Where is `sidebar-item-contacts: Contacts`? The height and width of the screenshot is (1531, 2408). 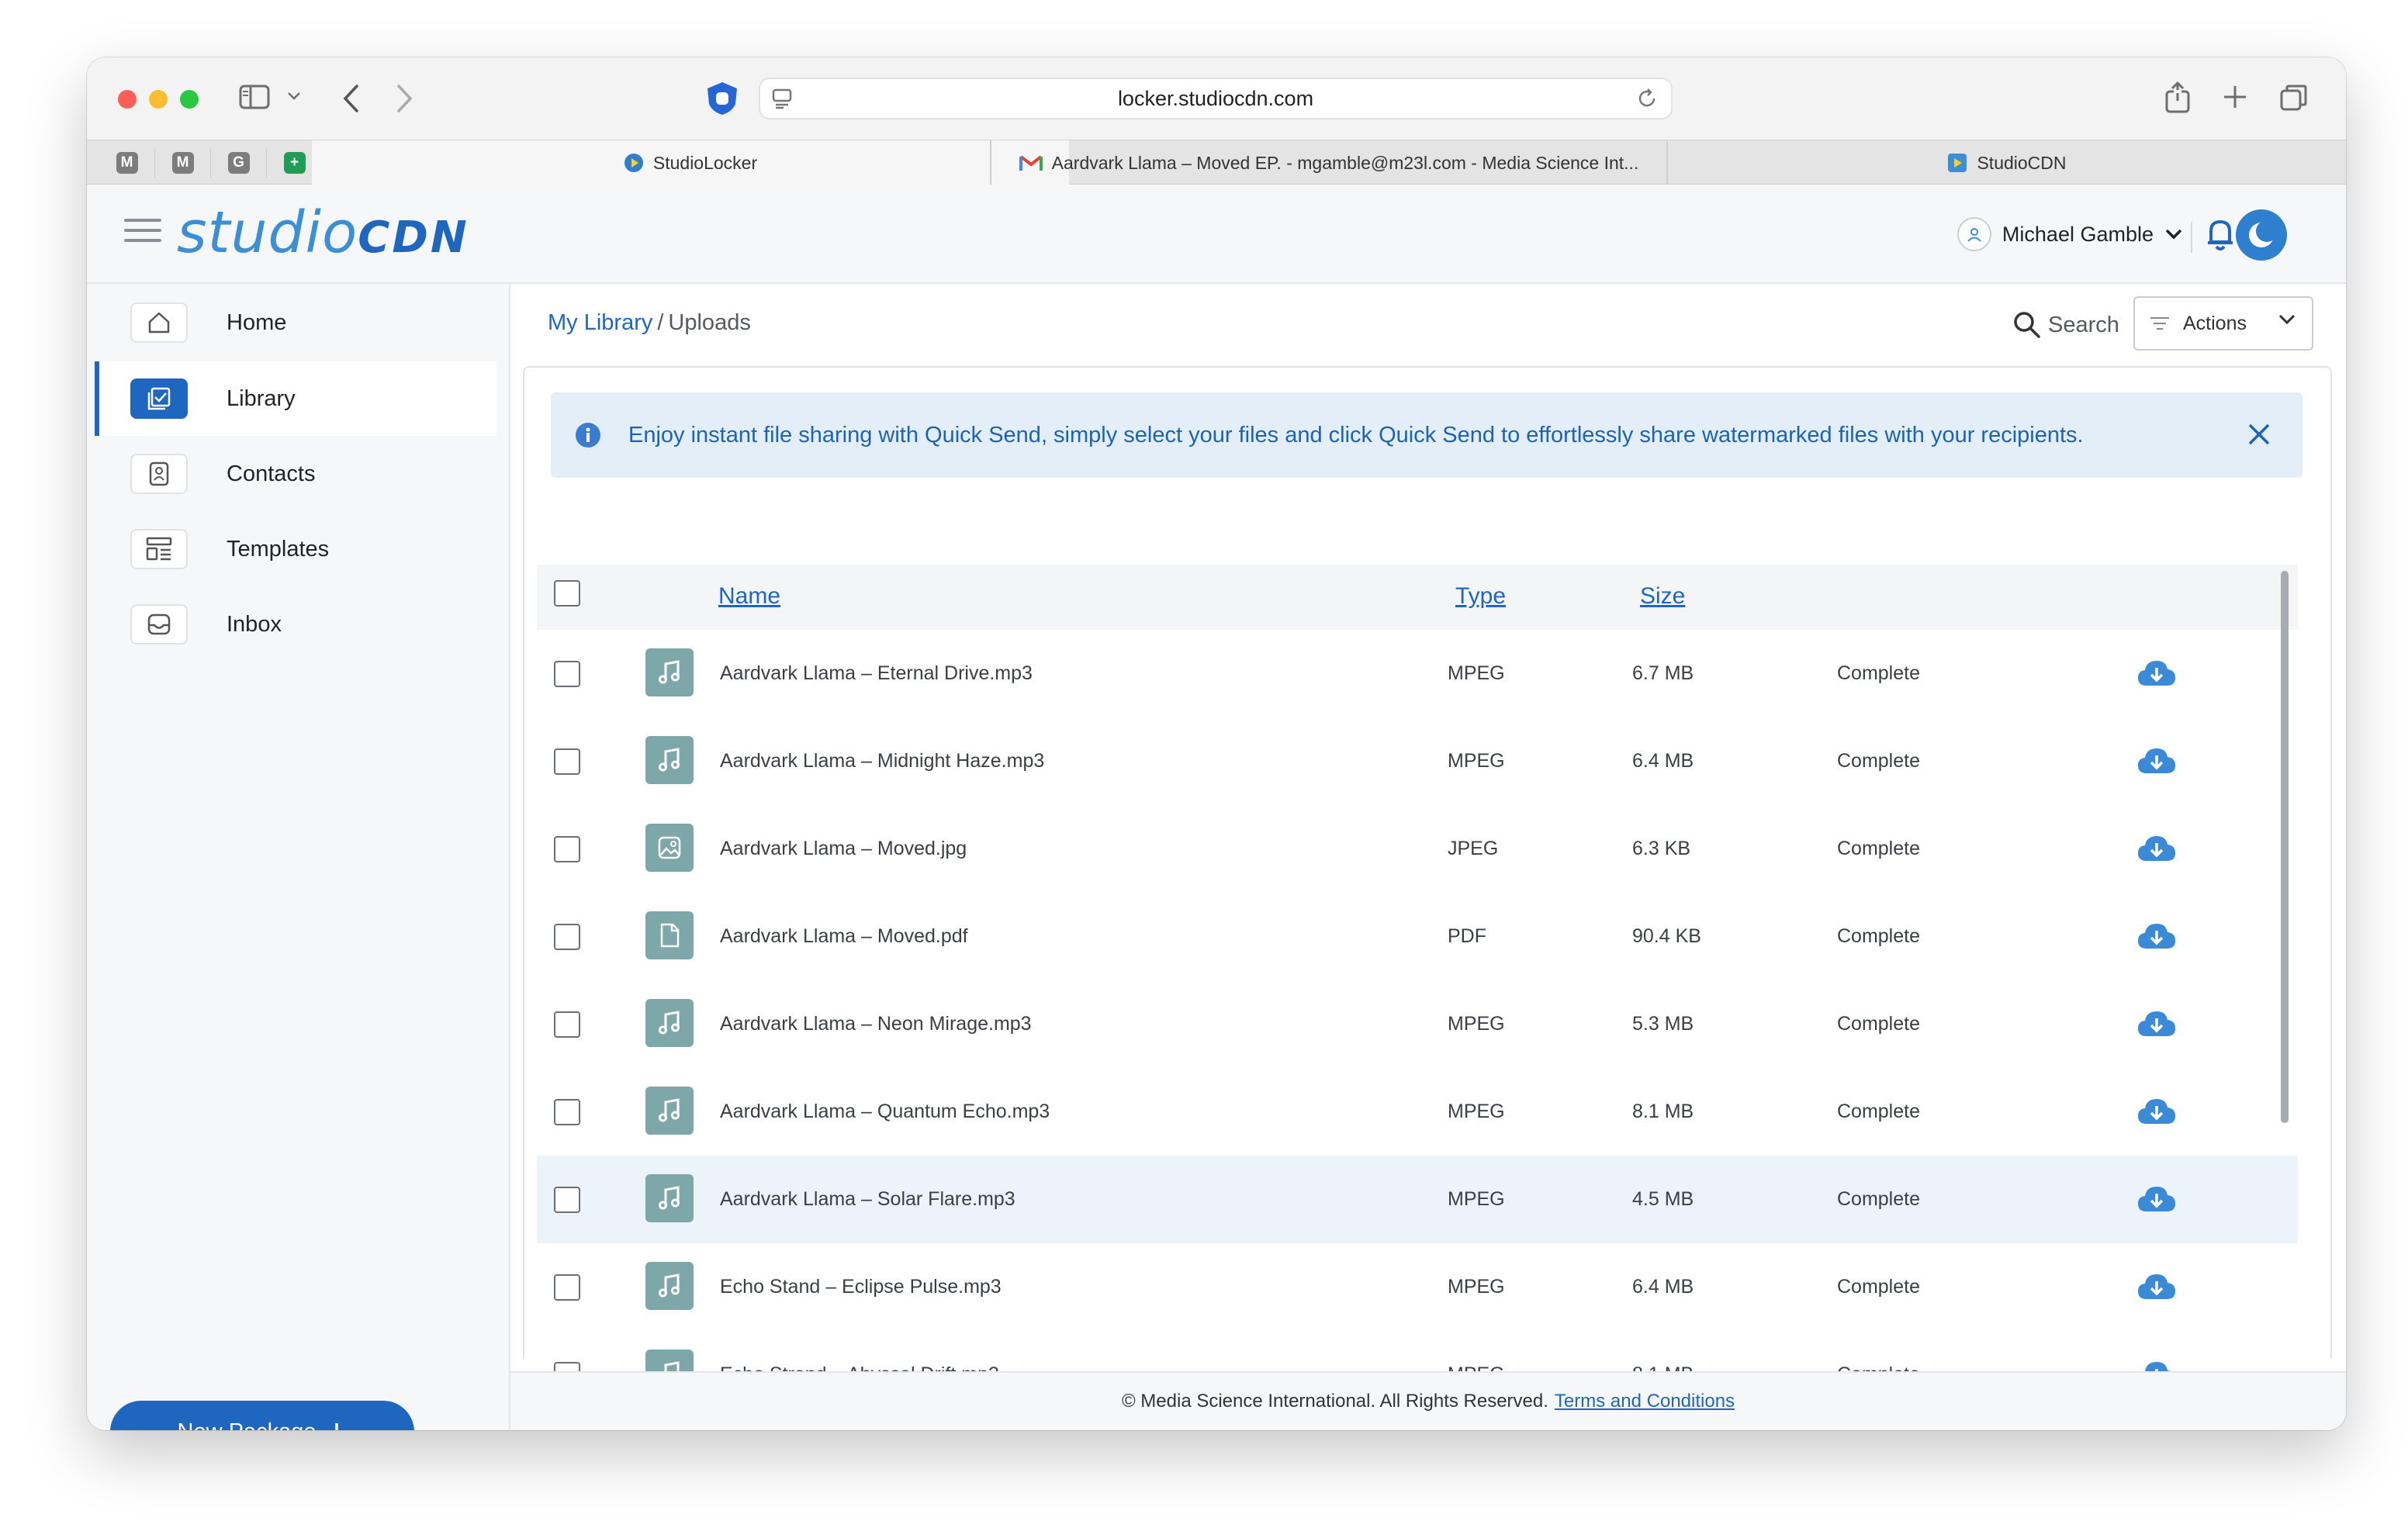
sidebar-item-contacts: Contacts is located at coordinates (295, 474).